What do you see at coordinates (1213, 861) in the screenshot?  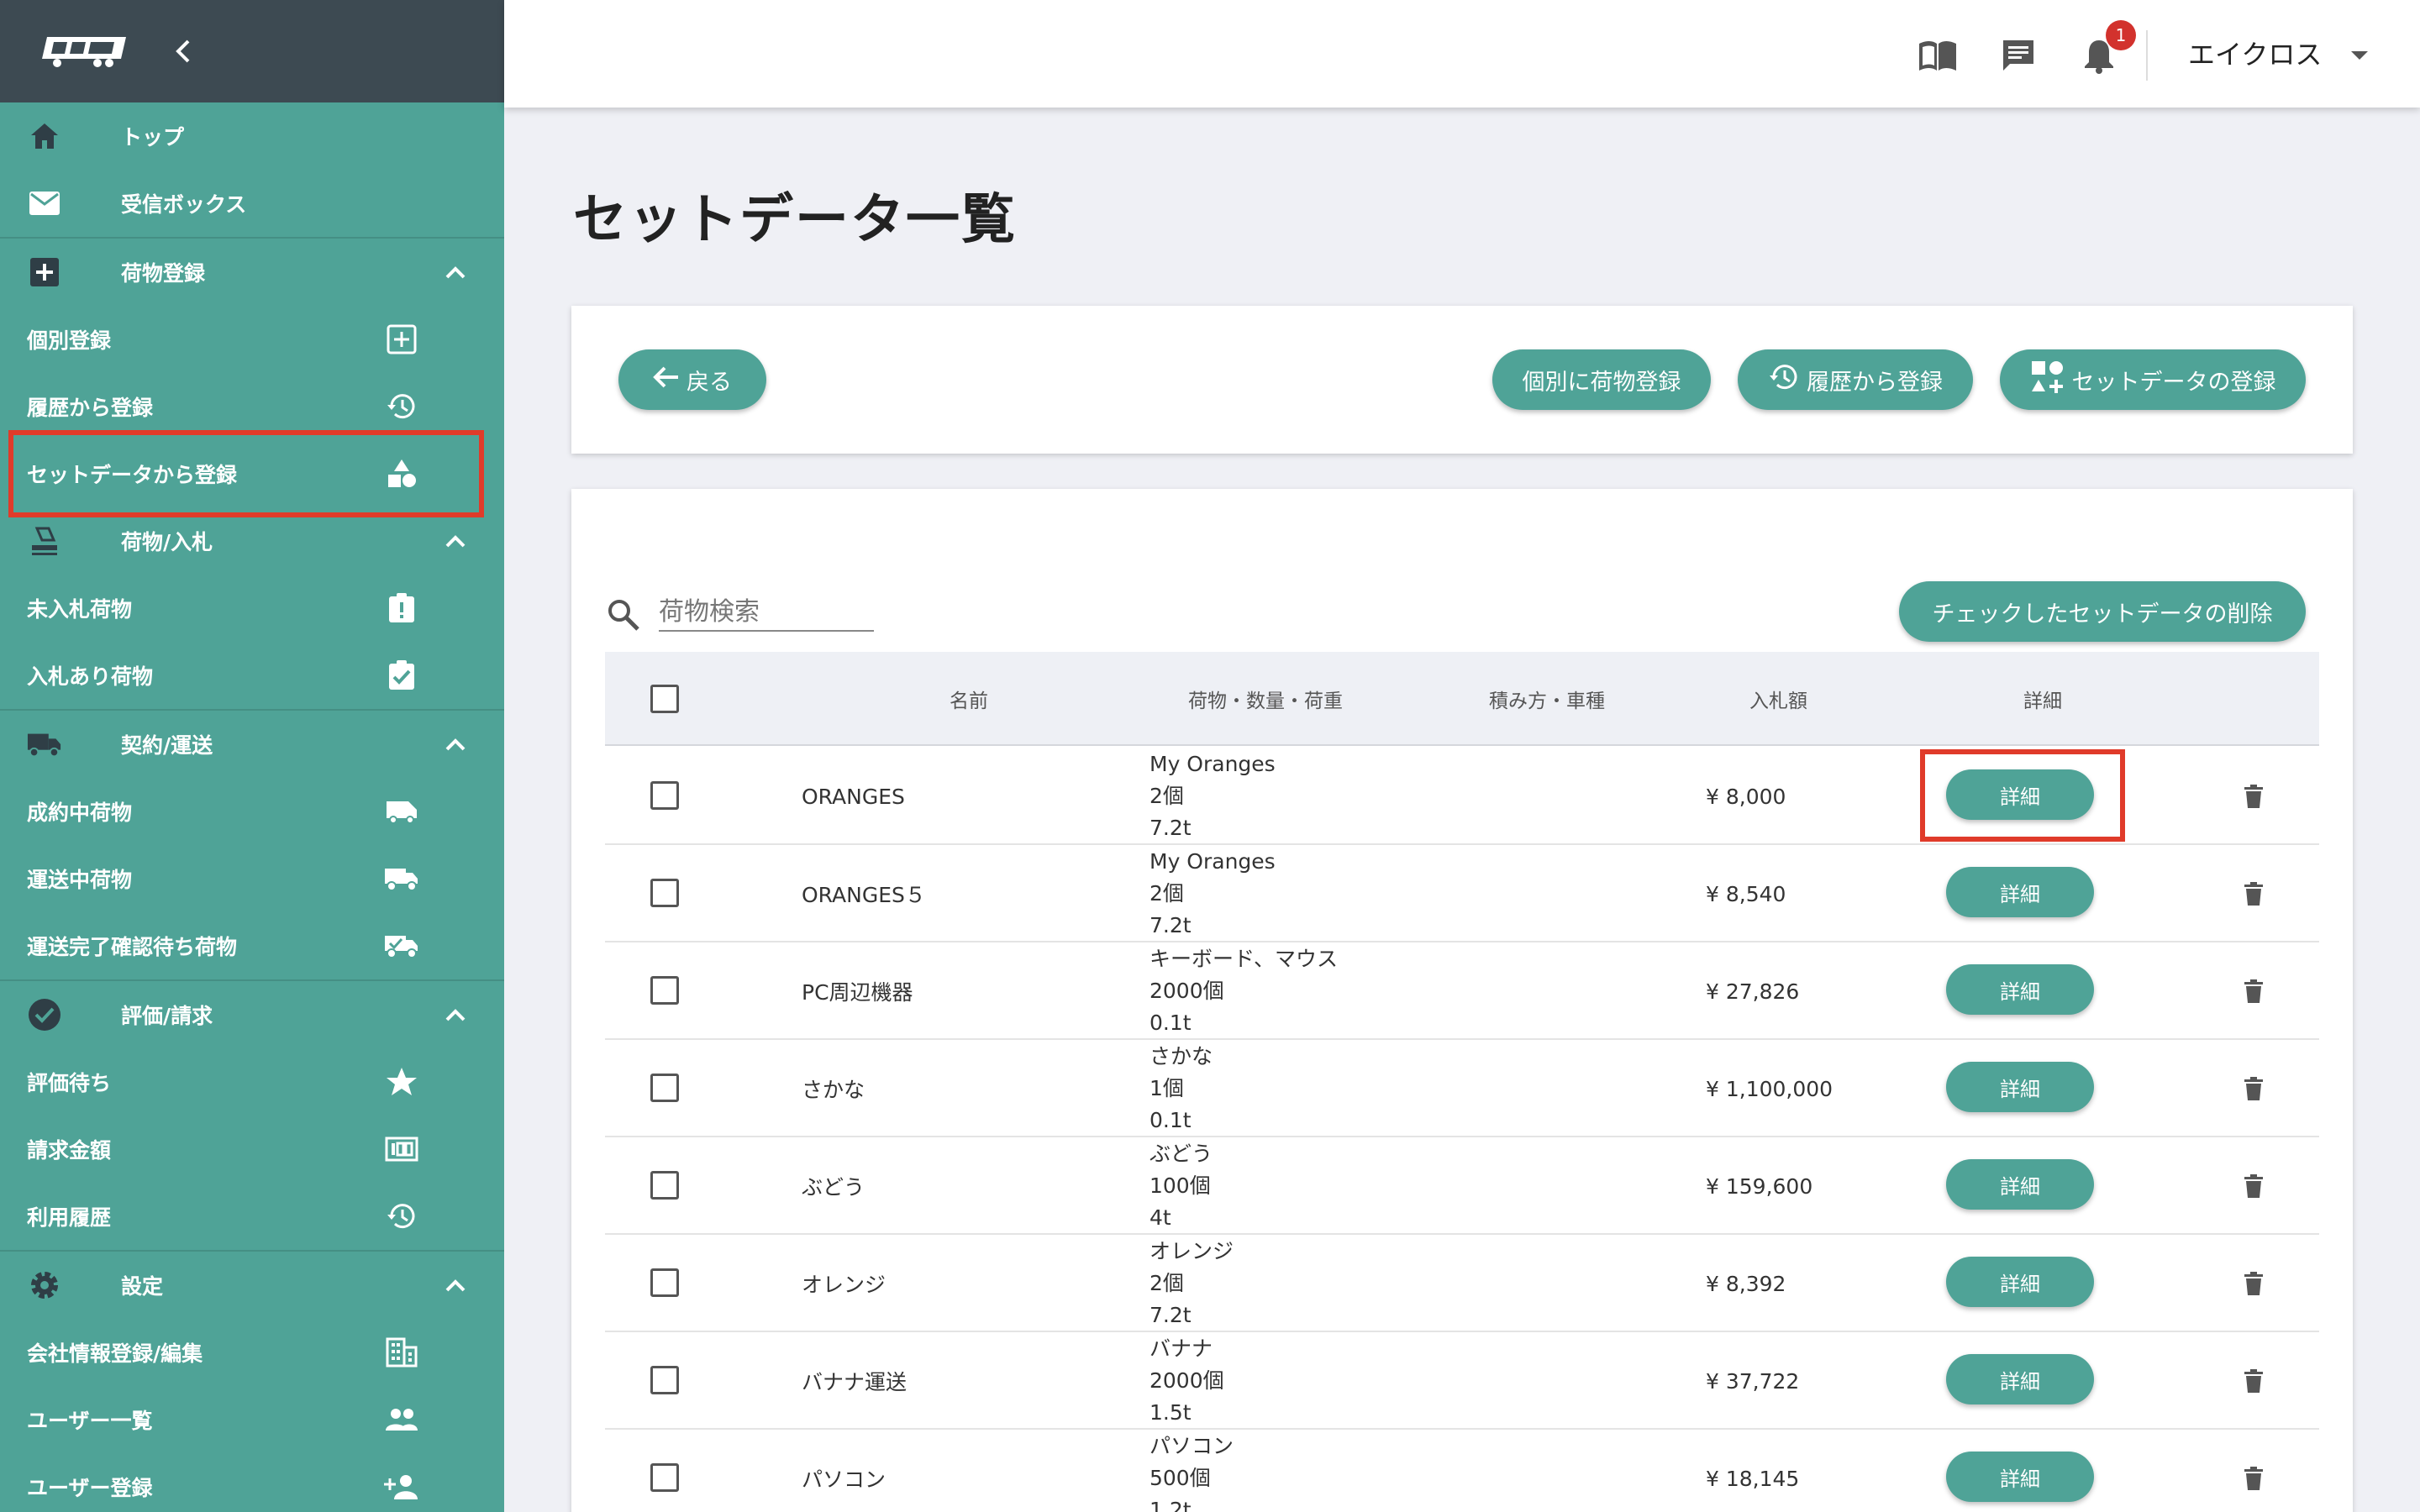 I see `row-cargo-item: My Oranges` at bounding box center [1213, 861].